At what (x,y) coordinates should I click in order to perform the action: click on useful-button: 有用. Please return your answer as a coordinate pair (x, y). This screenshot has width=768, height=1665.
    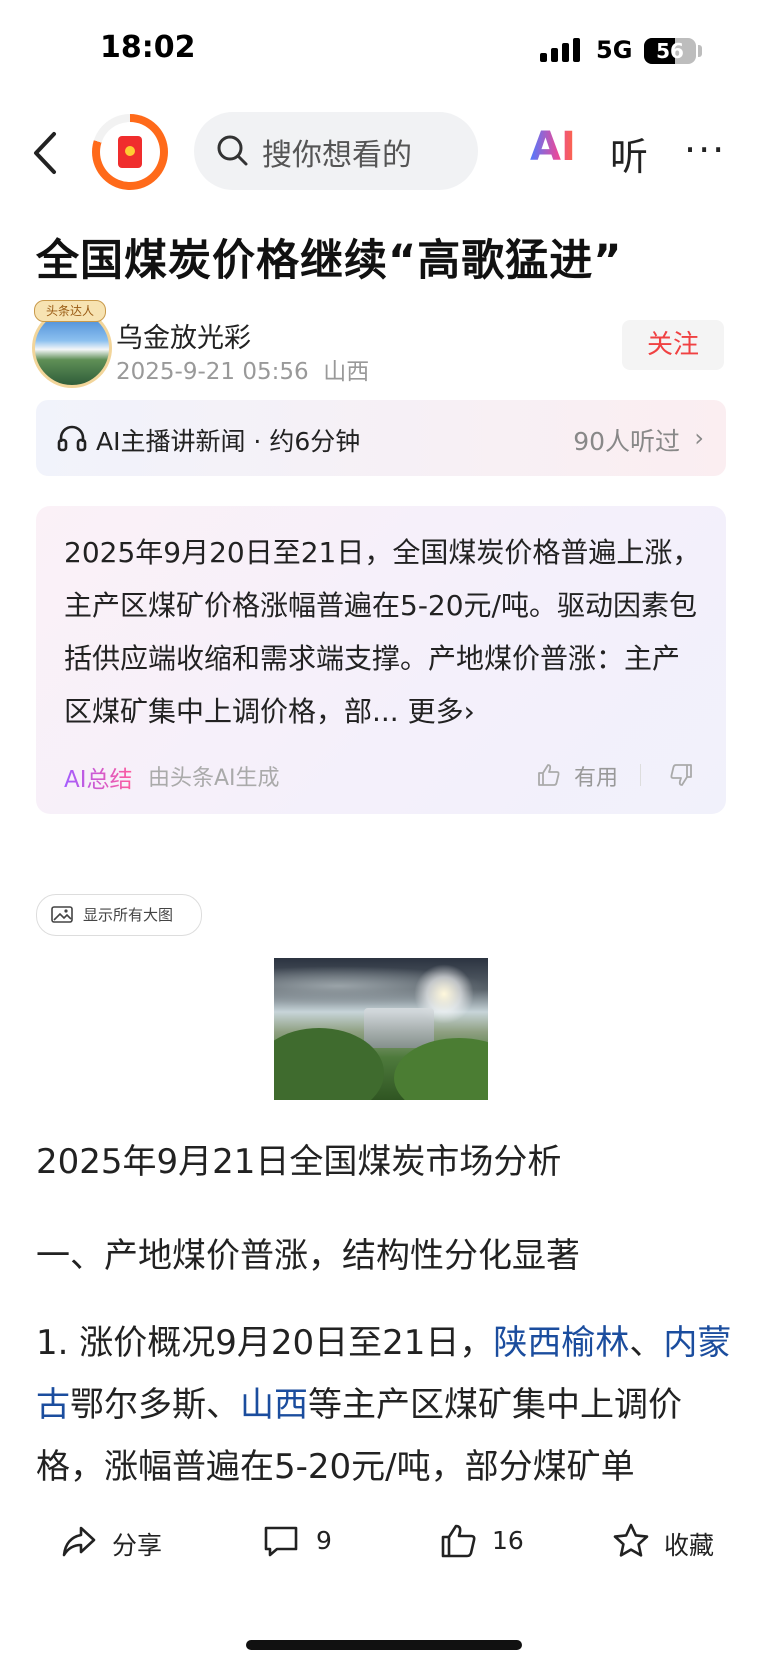
    Looking at the image, I should click on (596, 776).